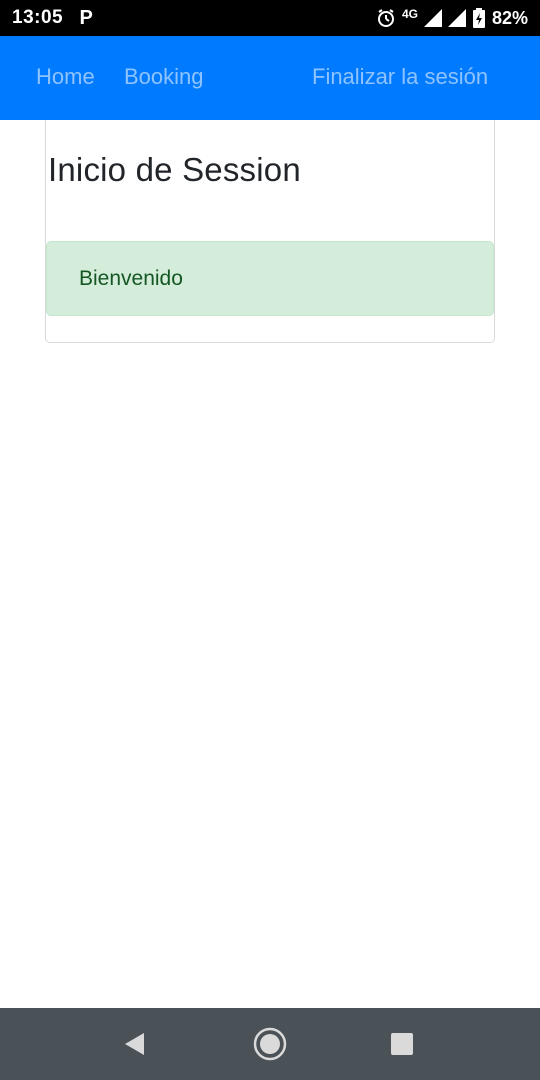 The width and height of the screenshot is (540, 1080). I want to click on nav-home-link: Home, so click(65, 77).